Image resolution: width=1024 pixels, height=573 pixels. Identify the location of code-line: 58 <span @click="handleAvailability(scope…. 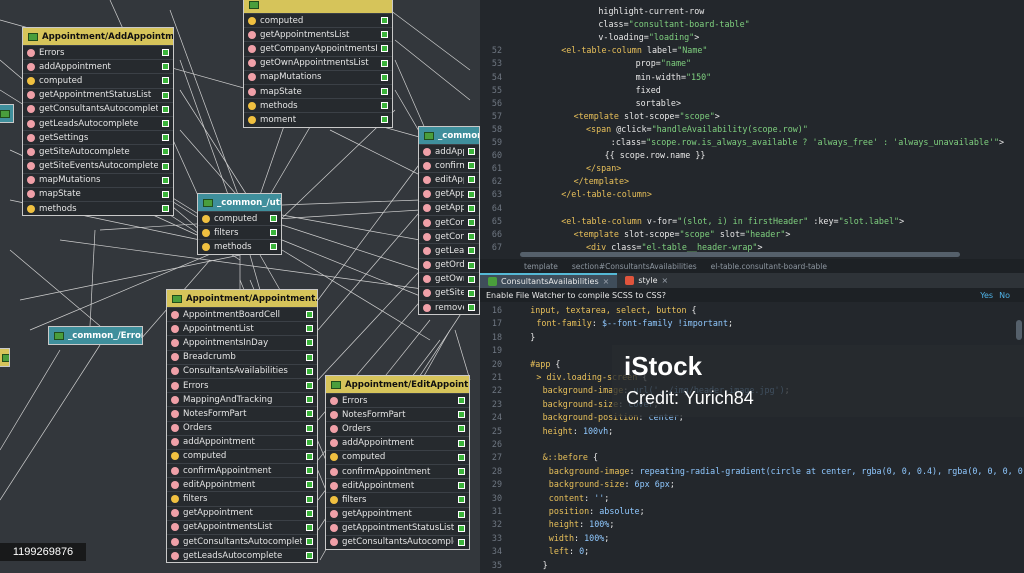
(752, 130).